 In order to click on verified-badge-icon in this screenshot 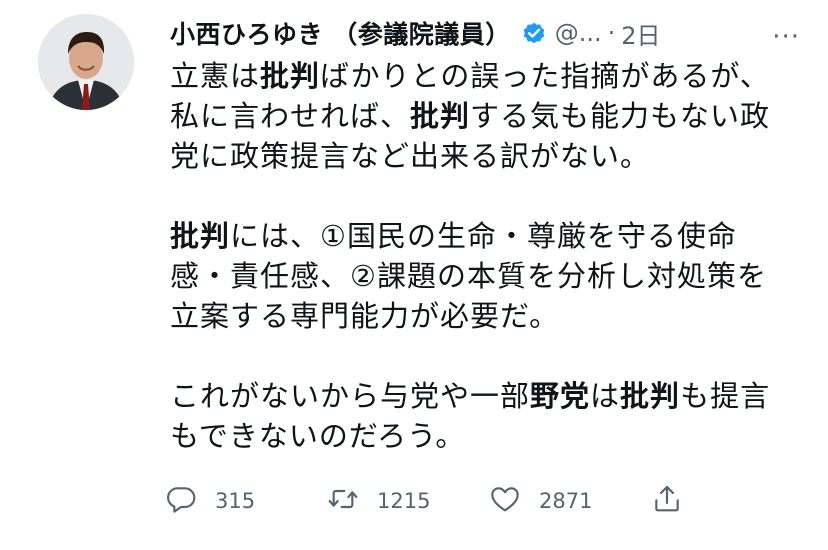, I will do `click(534, 33)`.